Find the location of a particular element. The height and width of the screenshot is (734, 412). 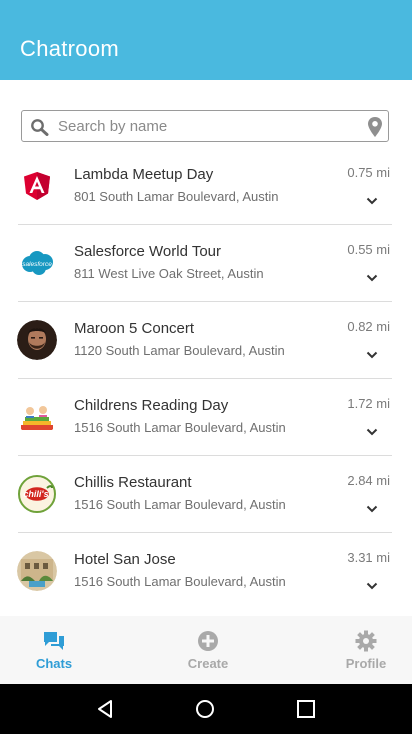

system-nav-bar is located at coordinates (206, 709).